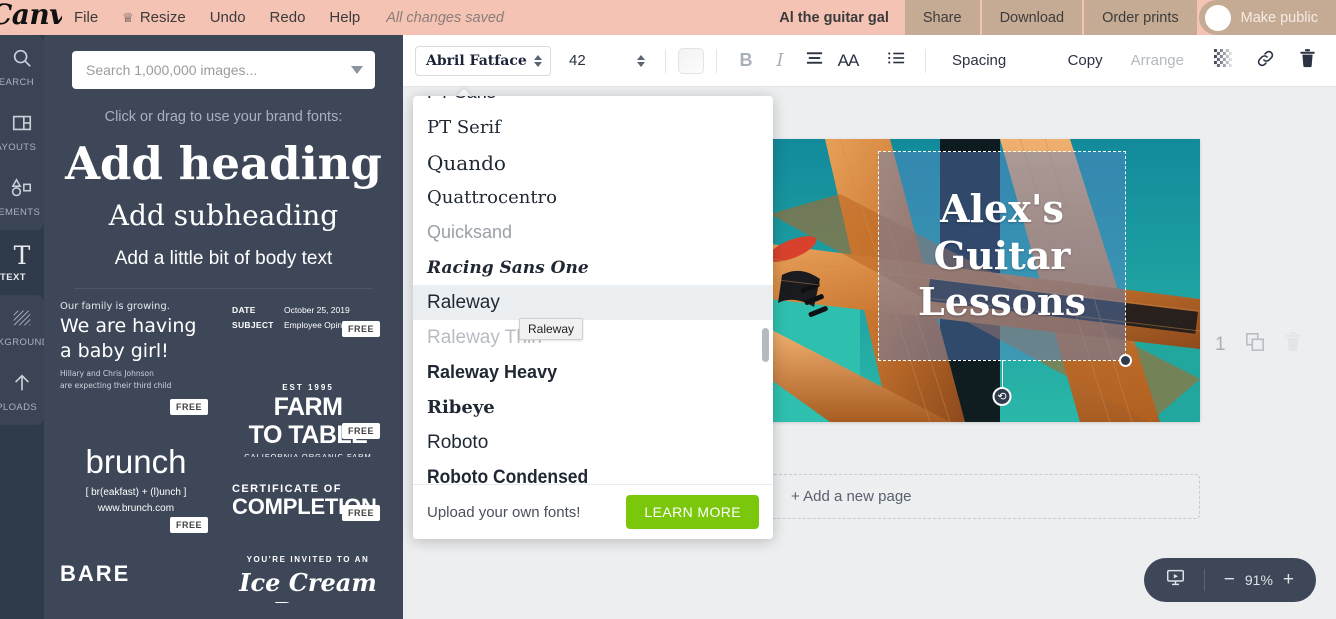 The image size is (1336, 619). I want to click on sidebar-item-background: BACKGROUND, so click(22, 327).